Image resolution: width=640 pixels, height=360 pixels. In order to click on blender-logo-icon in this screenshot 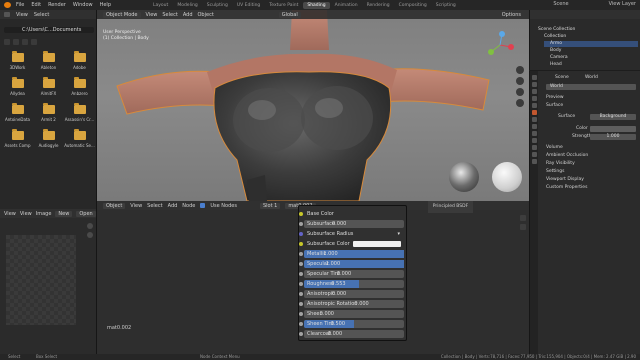, I will do `click(7, 5)`.